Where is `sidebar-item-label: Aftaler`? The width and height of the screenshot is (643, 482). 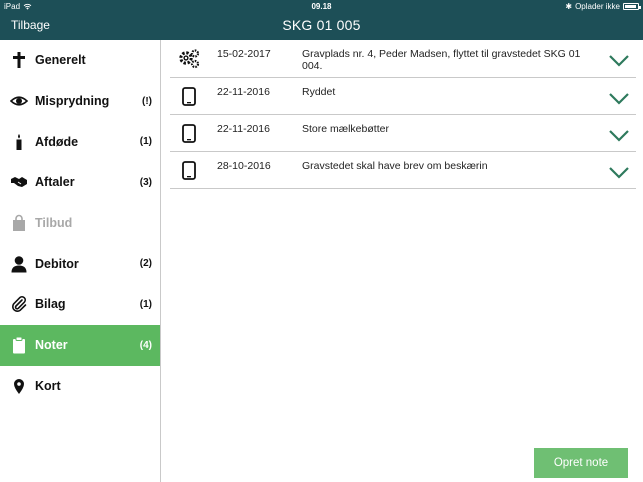
sidebar-item-label: Aftaler is located at coordinates (55, 182).